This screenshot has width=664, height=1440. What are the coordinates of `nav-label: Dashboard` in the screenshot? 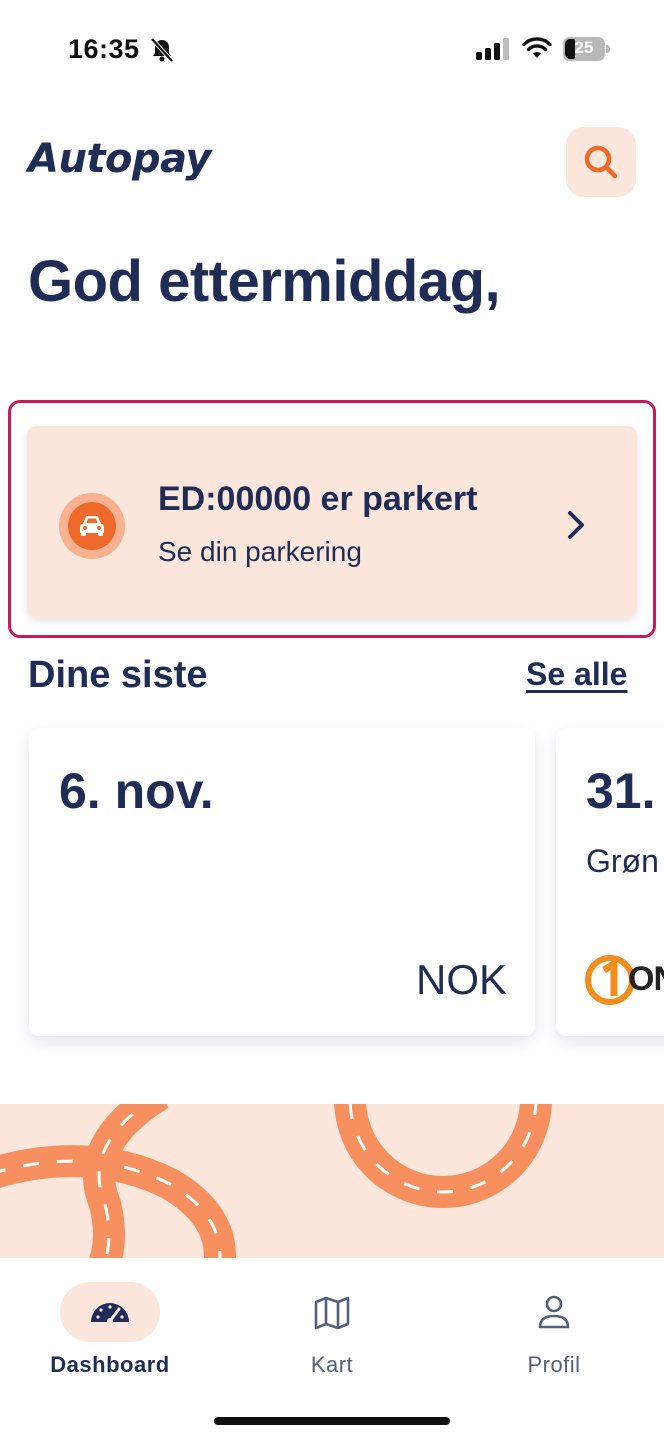 It's located at (110, 1364).